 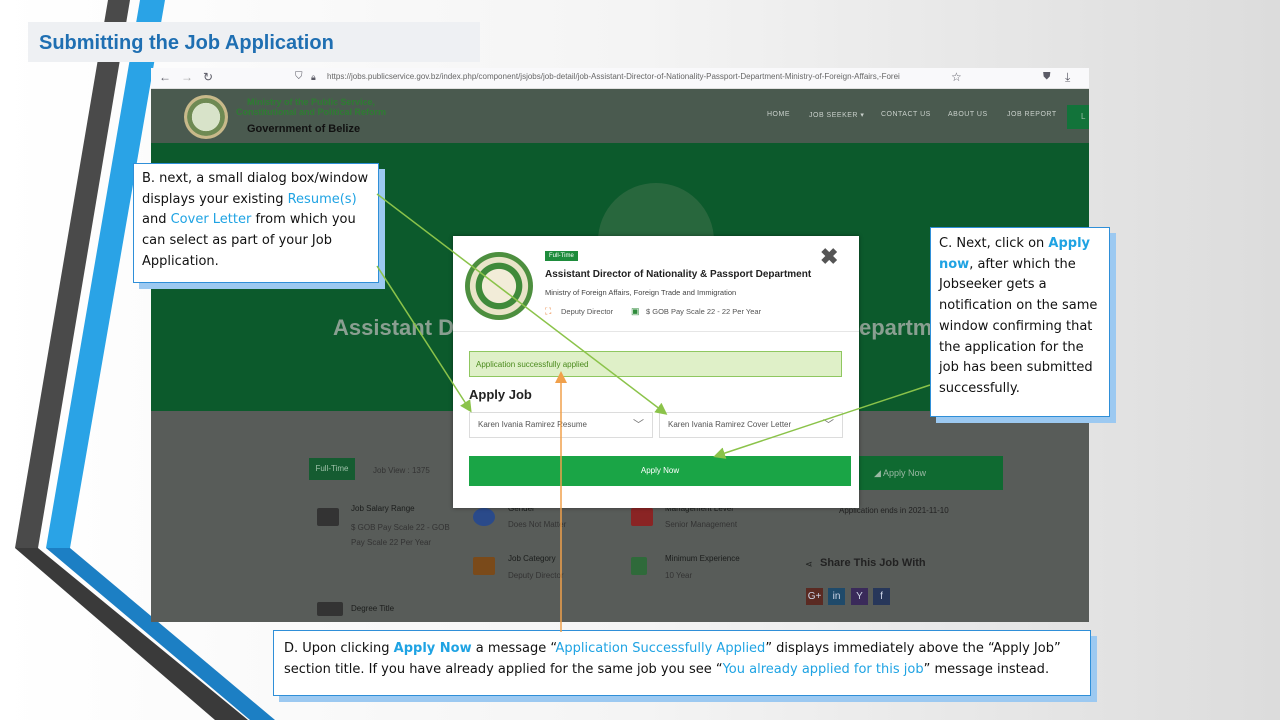 I want to click on nav-job-seeker-label: JOB SEEKER, so click(x=833, y=115).